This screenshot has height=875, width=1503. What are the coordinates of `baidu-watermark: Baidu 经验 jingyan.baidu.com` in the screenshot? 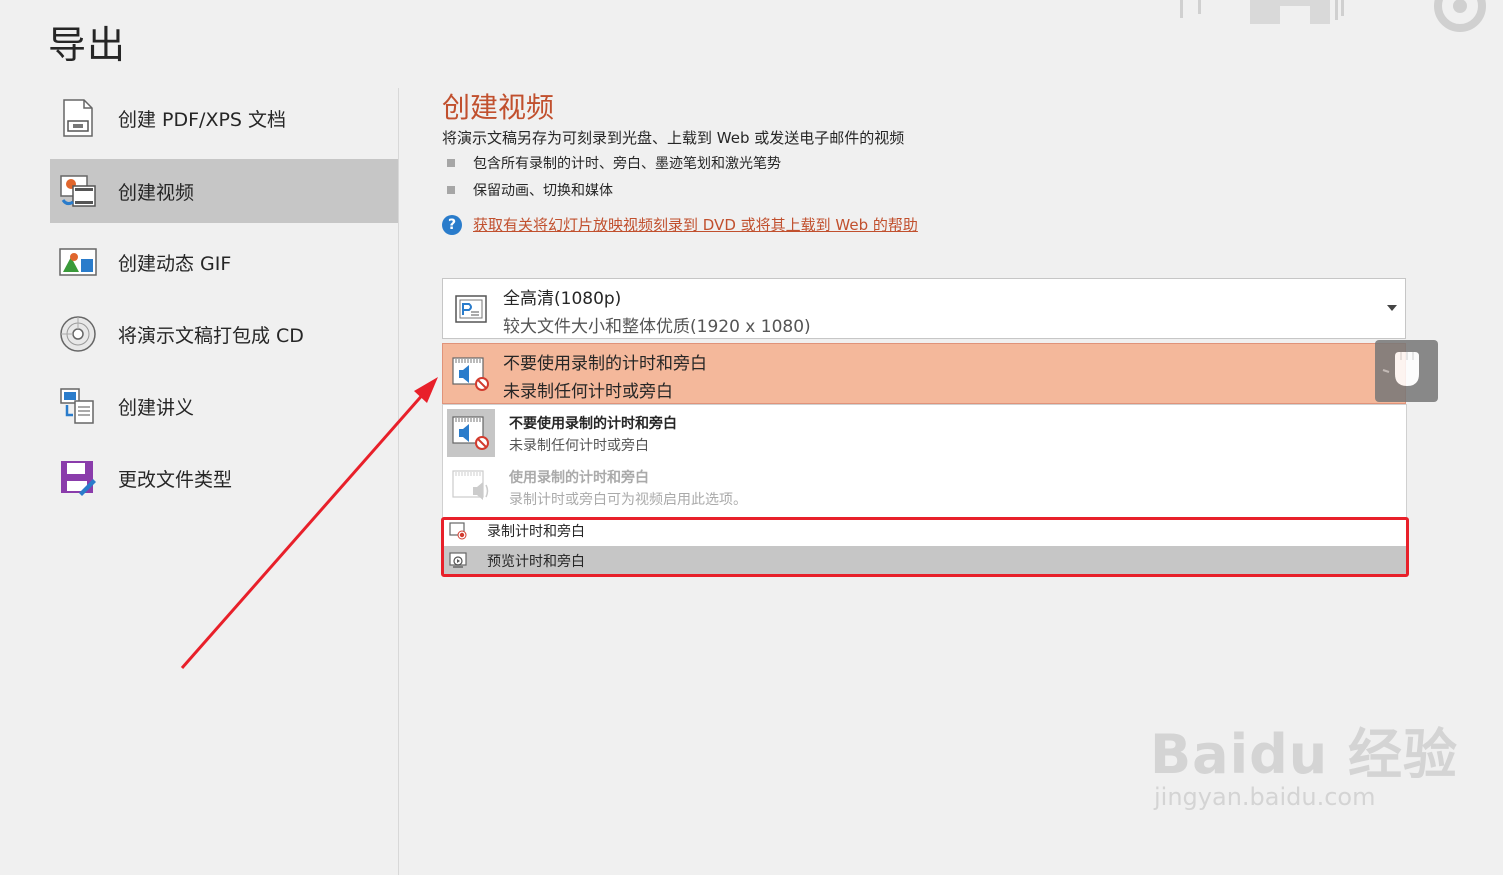 It's located at (1304, 760).